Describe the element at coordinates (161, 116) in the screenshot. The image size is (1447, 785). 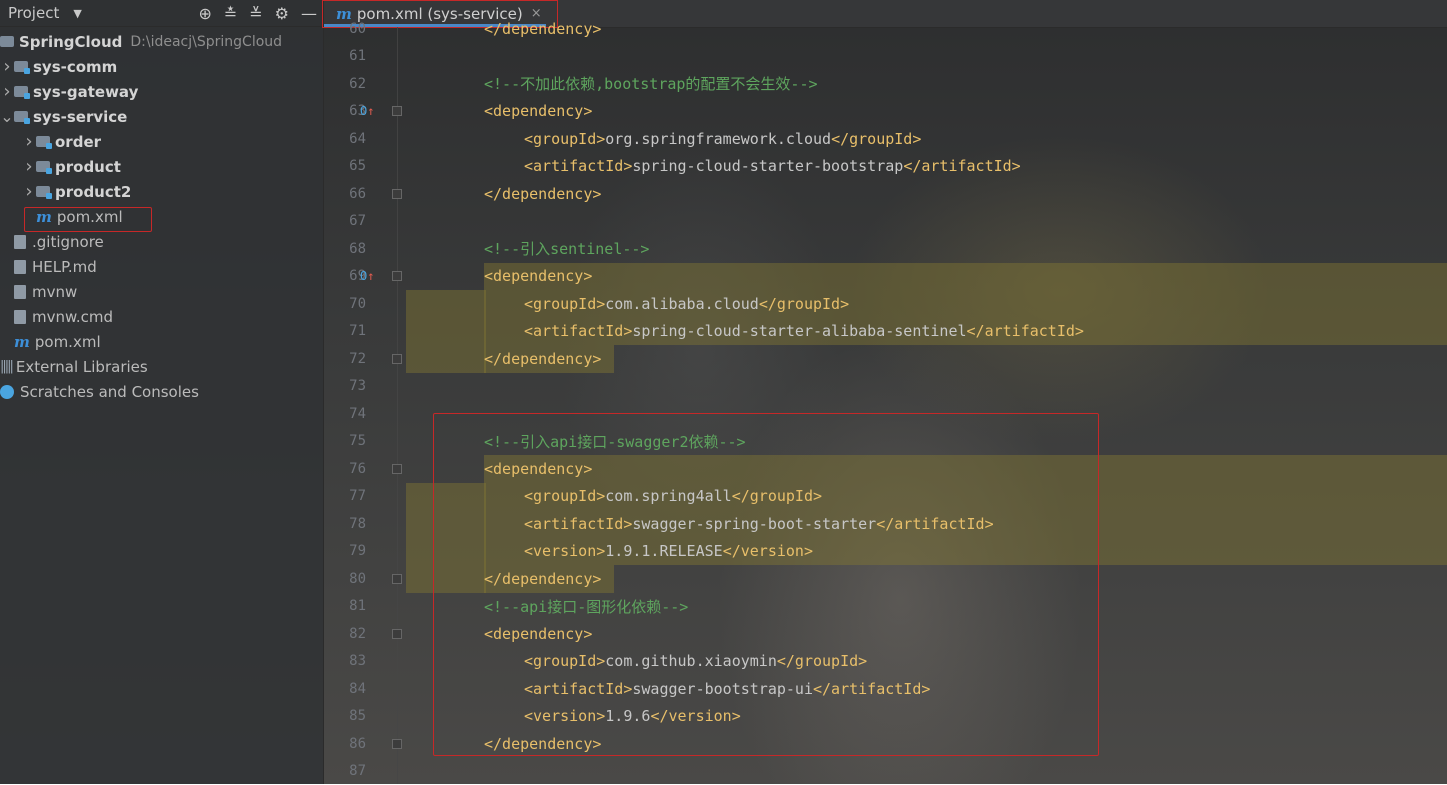
I see `tree-item: ⌄ sys-service` at that location.